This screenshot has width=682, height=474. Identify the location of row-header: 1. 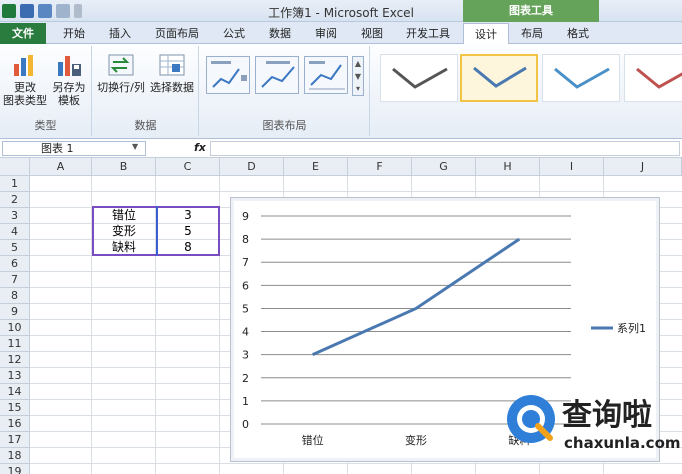
(15, 184).